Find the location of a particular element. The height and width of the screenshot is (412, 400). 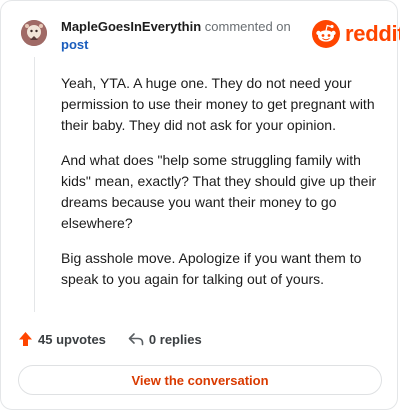

reddit-wordmark: reddit is located at coordinates (372, 33).